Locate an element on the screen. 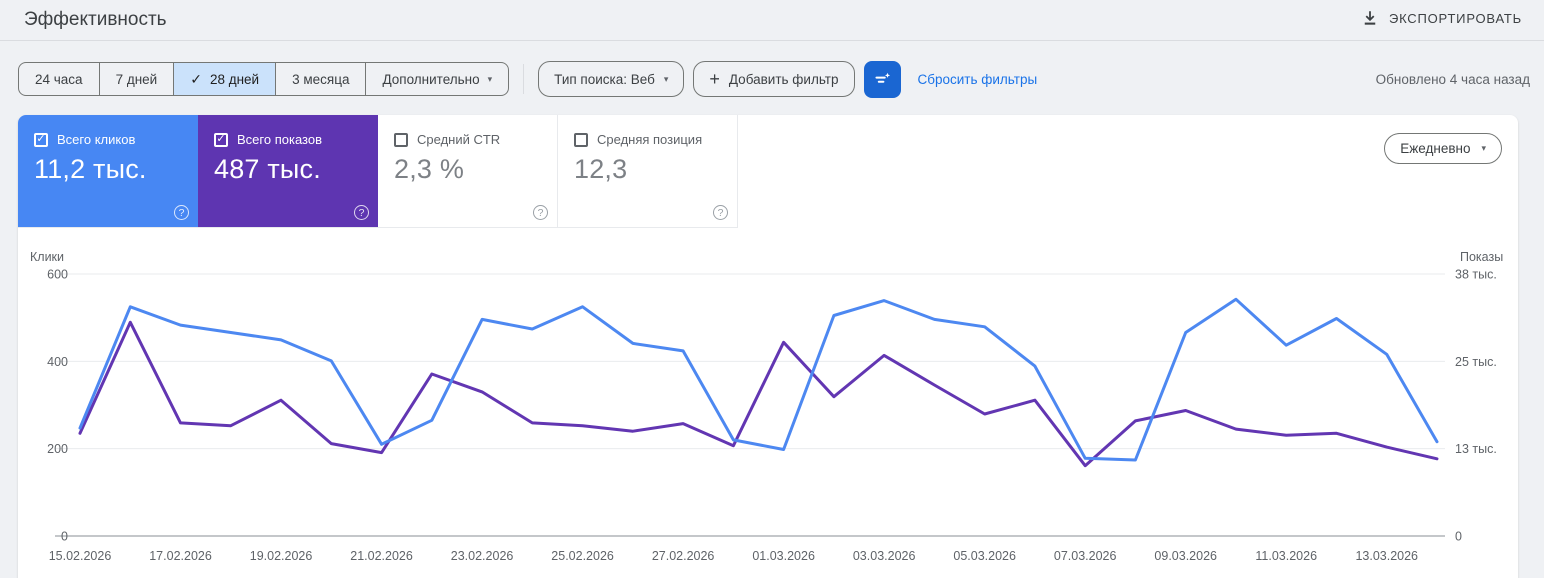  date-range-chip-2: ✓ 28 дней is located at coordinates (224, 79).